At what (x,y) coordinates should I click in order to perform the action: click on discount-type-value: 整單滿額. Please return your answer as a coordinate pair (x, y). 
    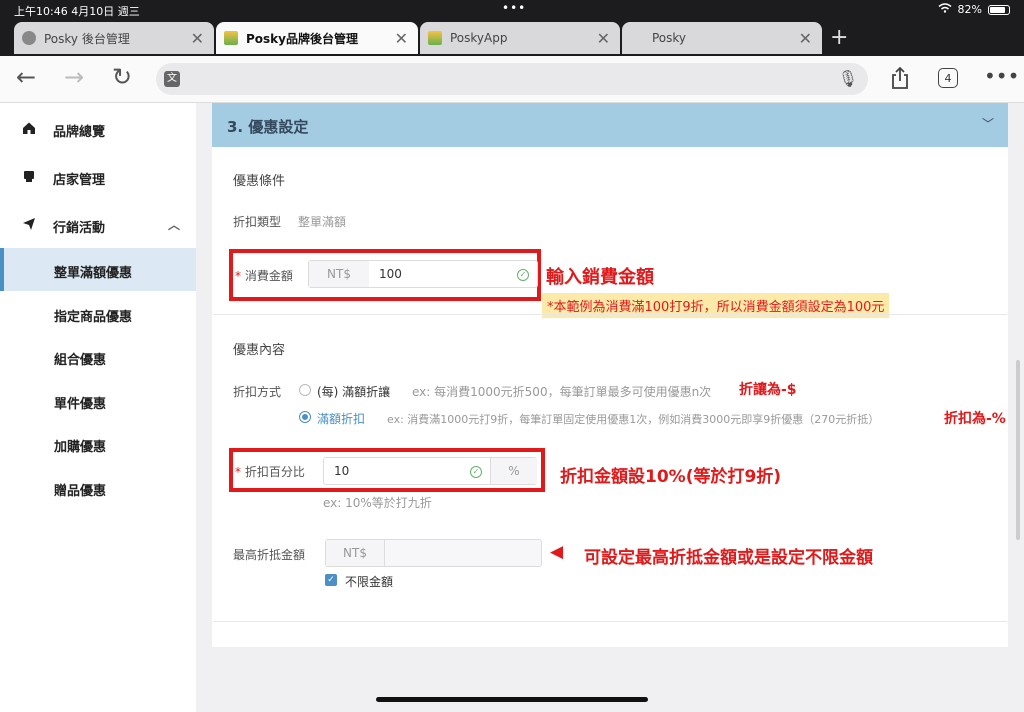
    Looking at the image, I should click on (322, 222).